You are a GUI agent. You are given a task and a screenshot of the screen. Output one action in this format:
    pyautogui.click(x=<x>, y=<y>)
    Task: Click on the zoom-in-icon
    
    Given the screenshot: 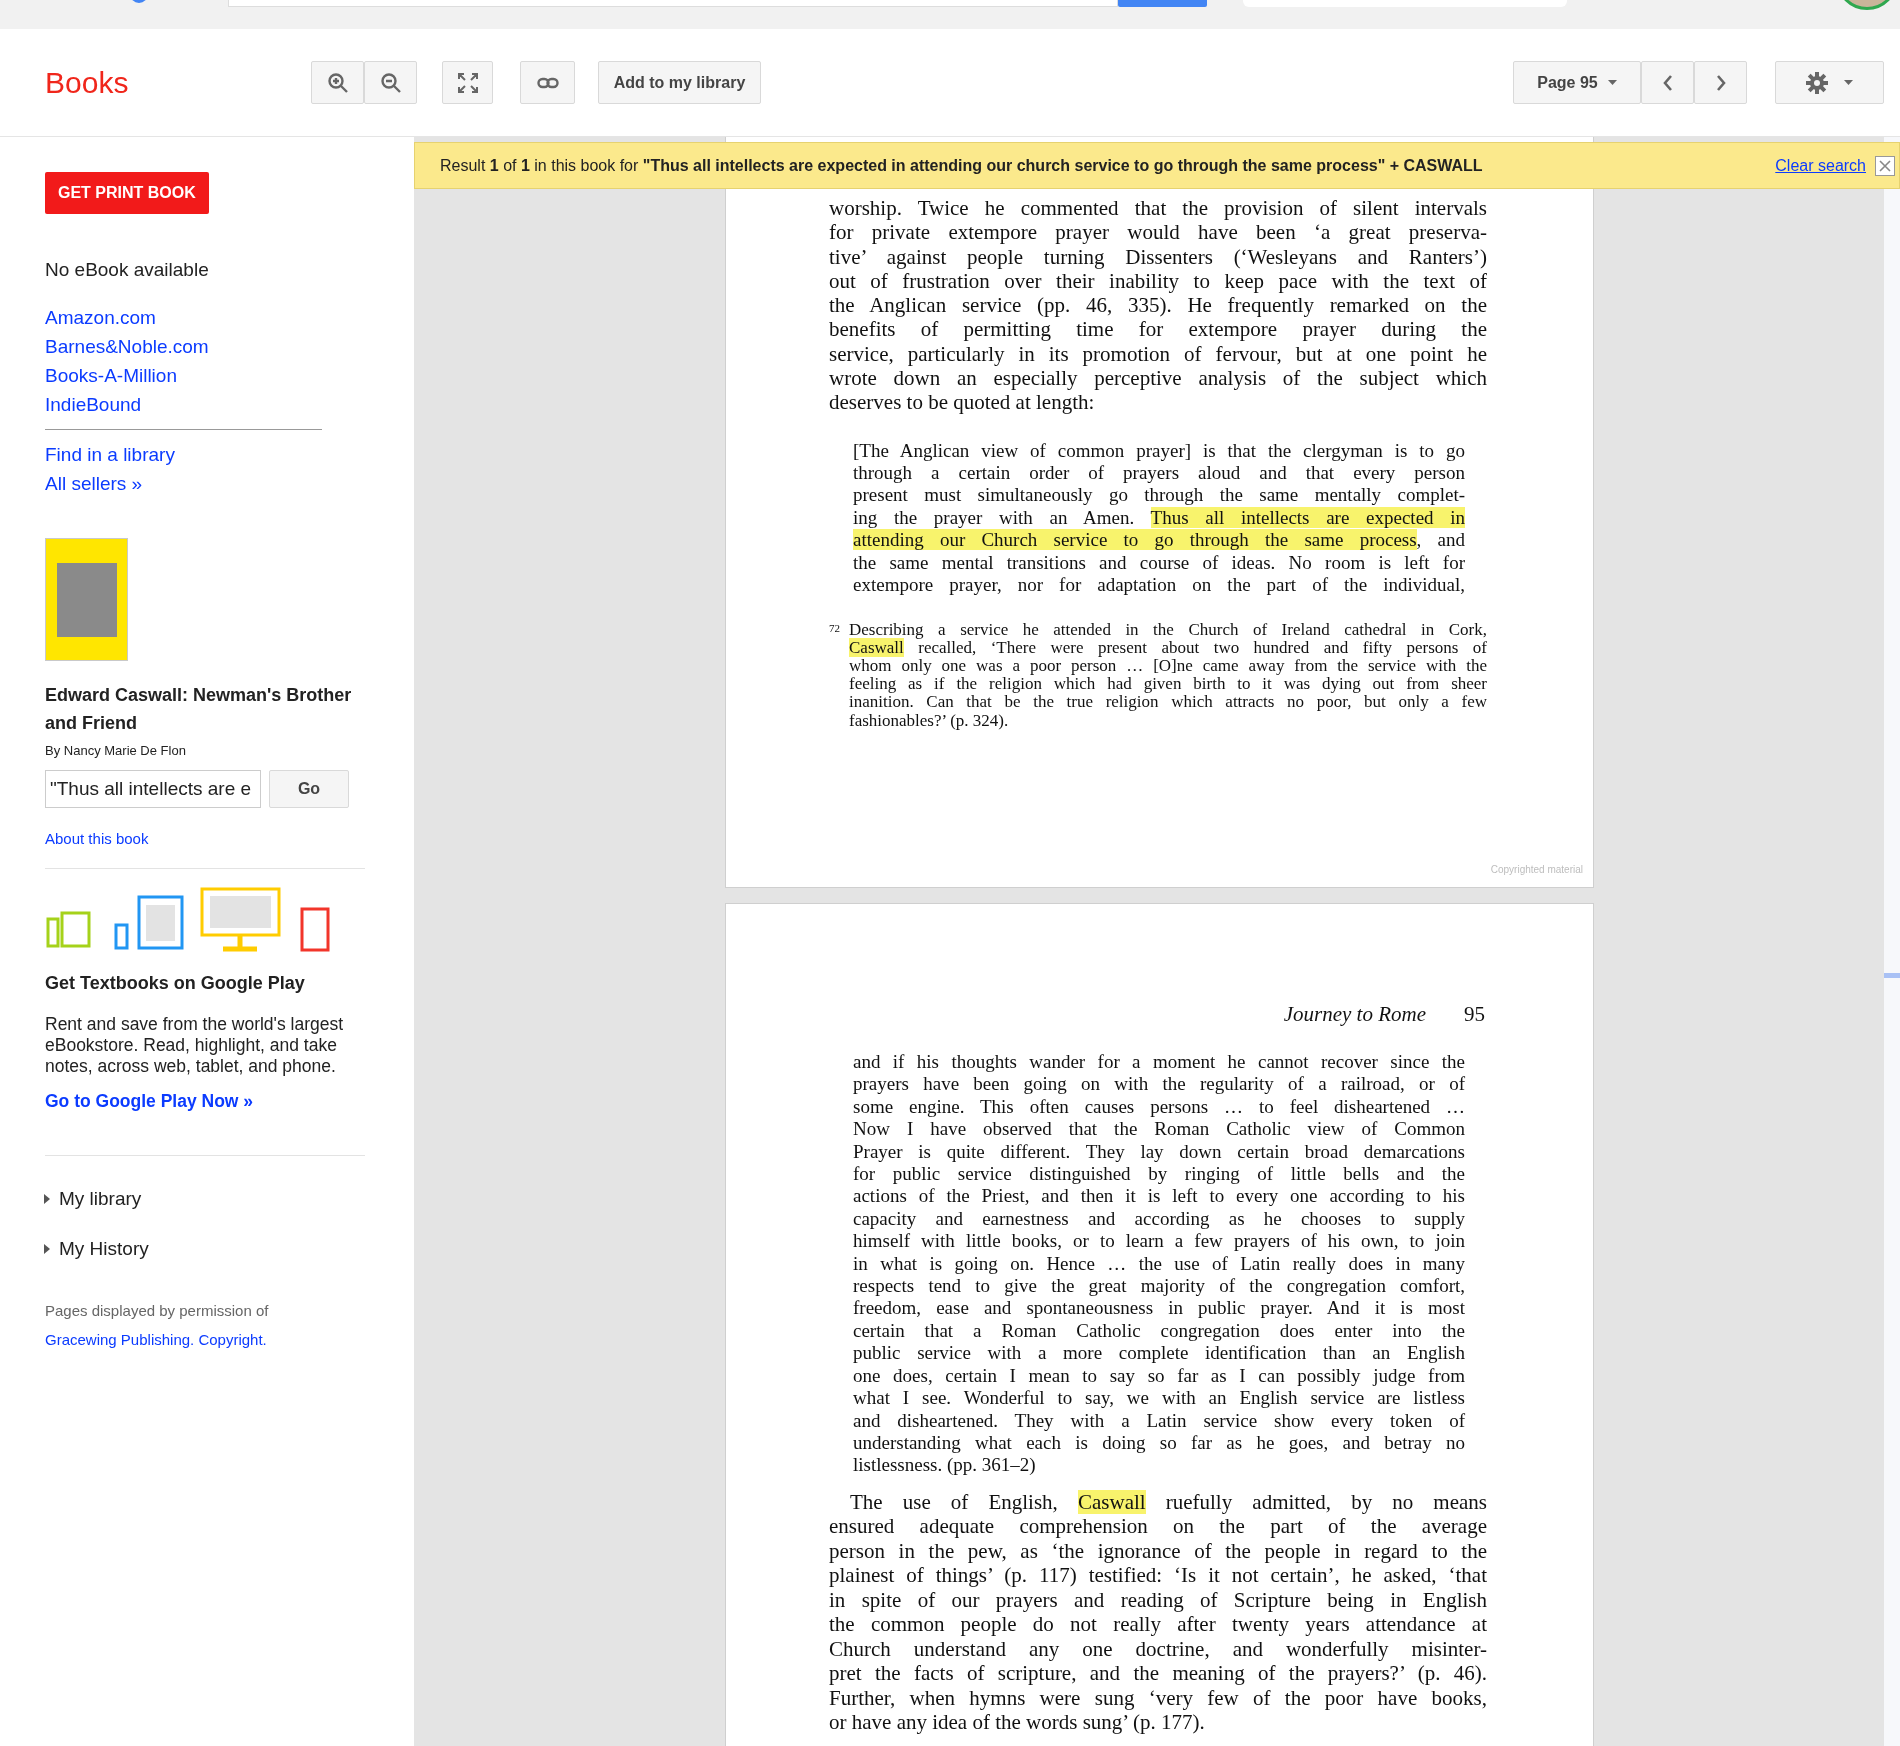 What is the action you would take?
    pyautogui.click(x=337, y=82)
    